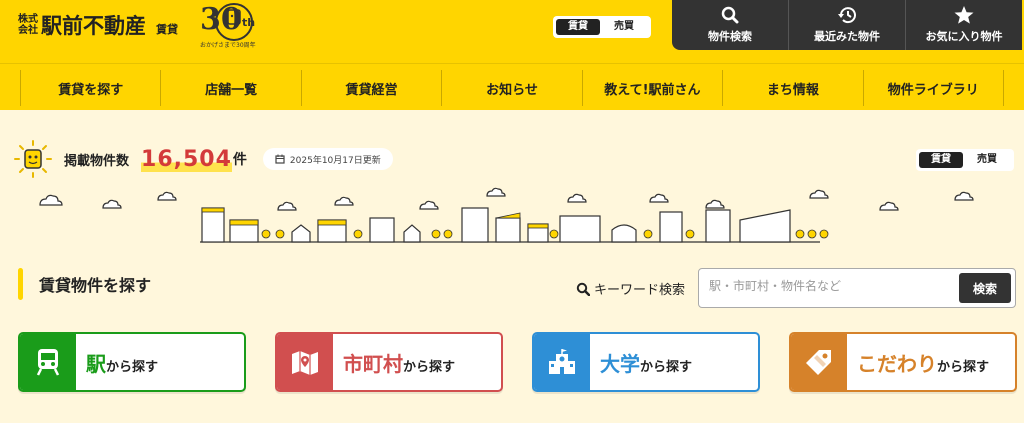 The image size is (1024, 423). I want to click on updated-date-badge: 2025年10月17日更新, so click(327, 159).